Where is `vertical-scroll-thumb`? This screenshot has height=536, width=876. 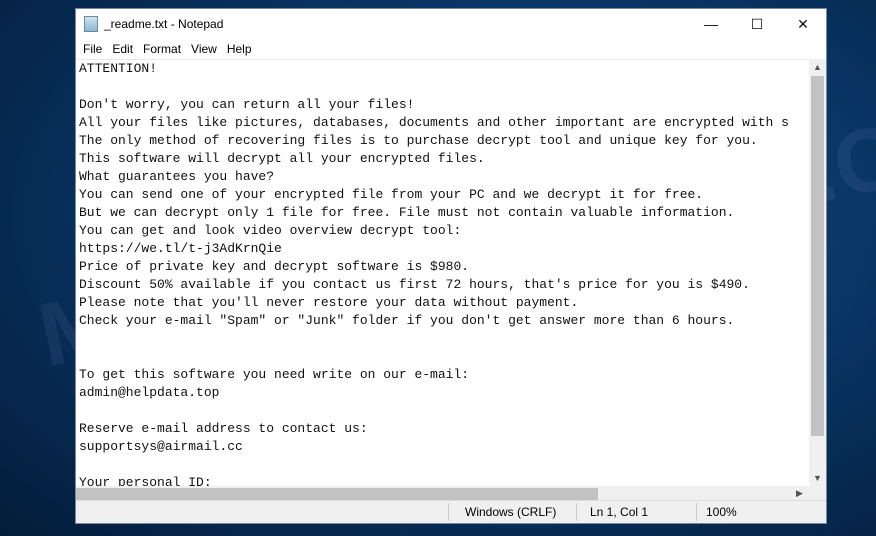 vertical-scroll-thumb is located at coordinates (817, 256).